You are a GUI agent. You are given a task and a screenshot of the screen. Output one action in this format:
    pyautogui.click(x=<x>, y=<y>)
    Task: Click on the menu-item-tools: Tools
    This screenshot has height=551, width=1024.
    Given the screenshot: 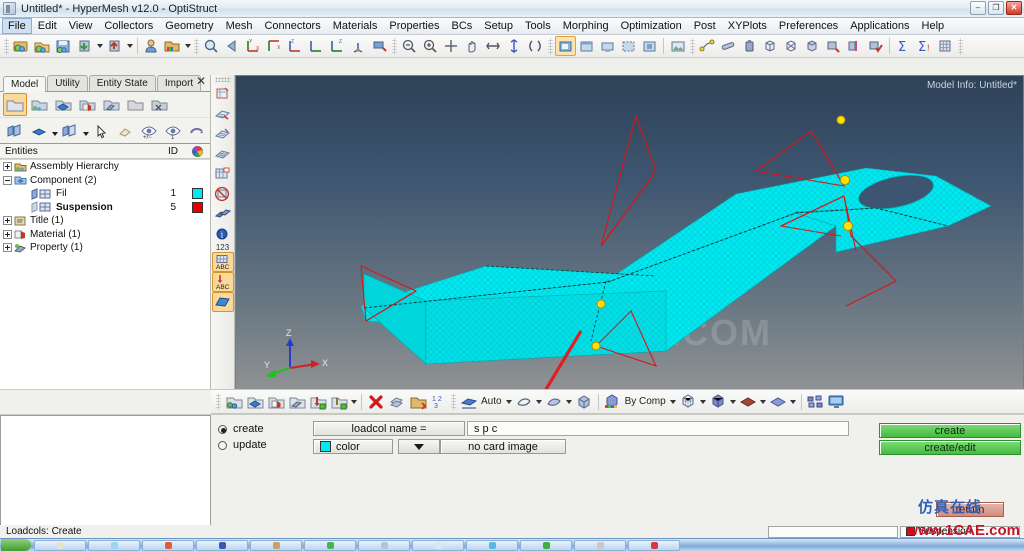 What is the action you would take?
    pyautogui.click(x=538, y=26)
    